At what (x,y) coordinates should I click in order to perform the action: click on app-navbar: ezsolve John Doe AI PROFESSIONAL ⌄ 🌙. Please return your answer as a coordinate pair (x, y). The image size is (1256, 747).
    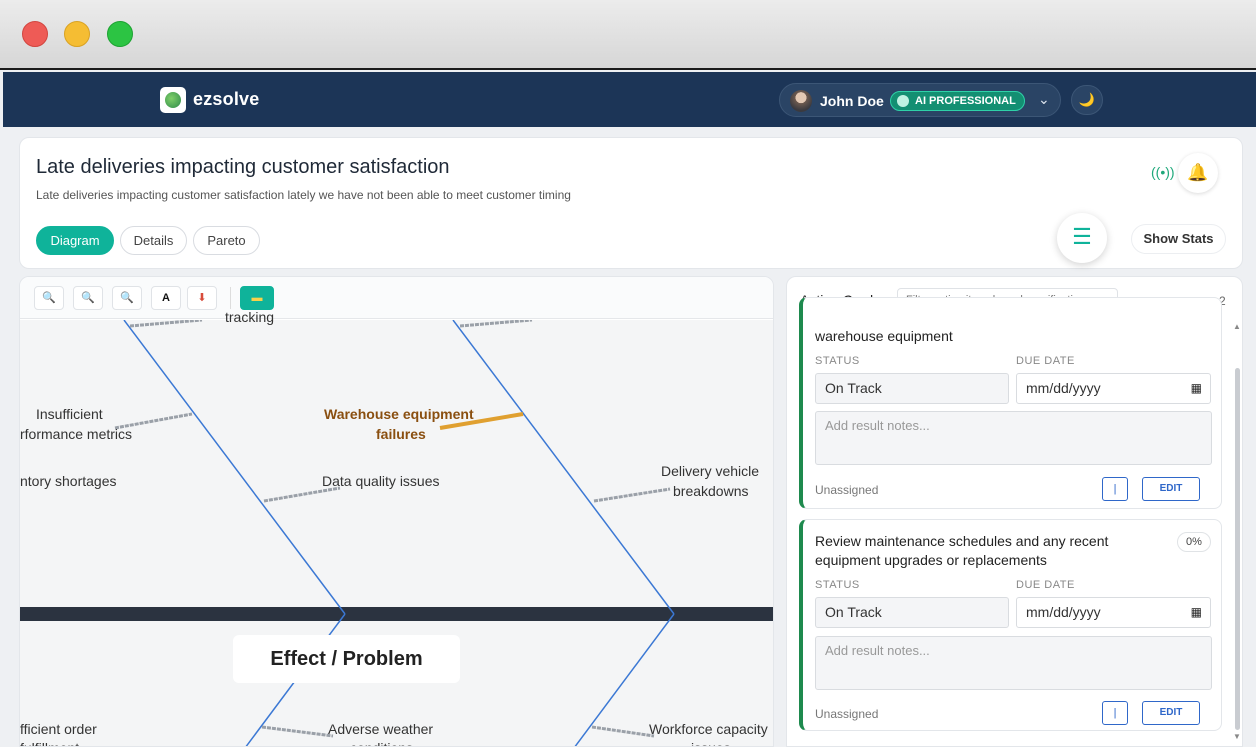
    Looking at the image, I should click on (629, 99).